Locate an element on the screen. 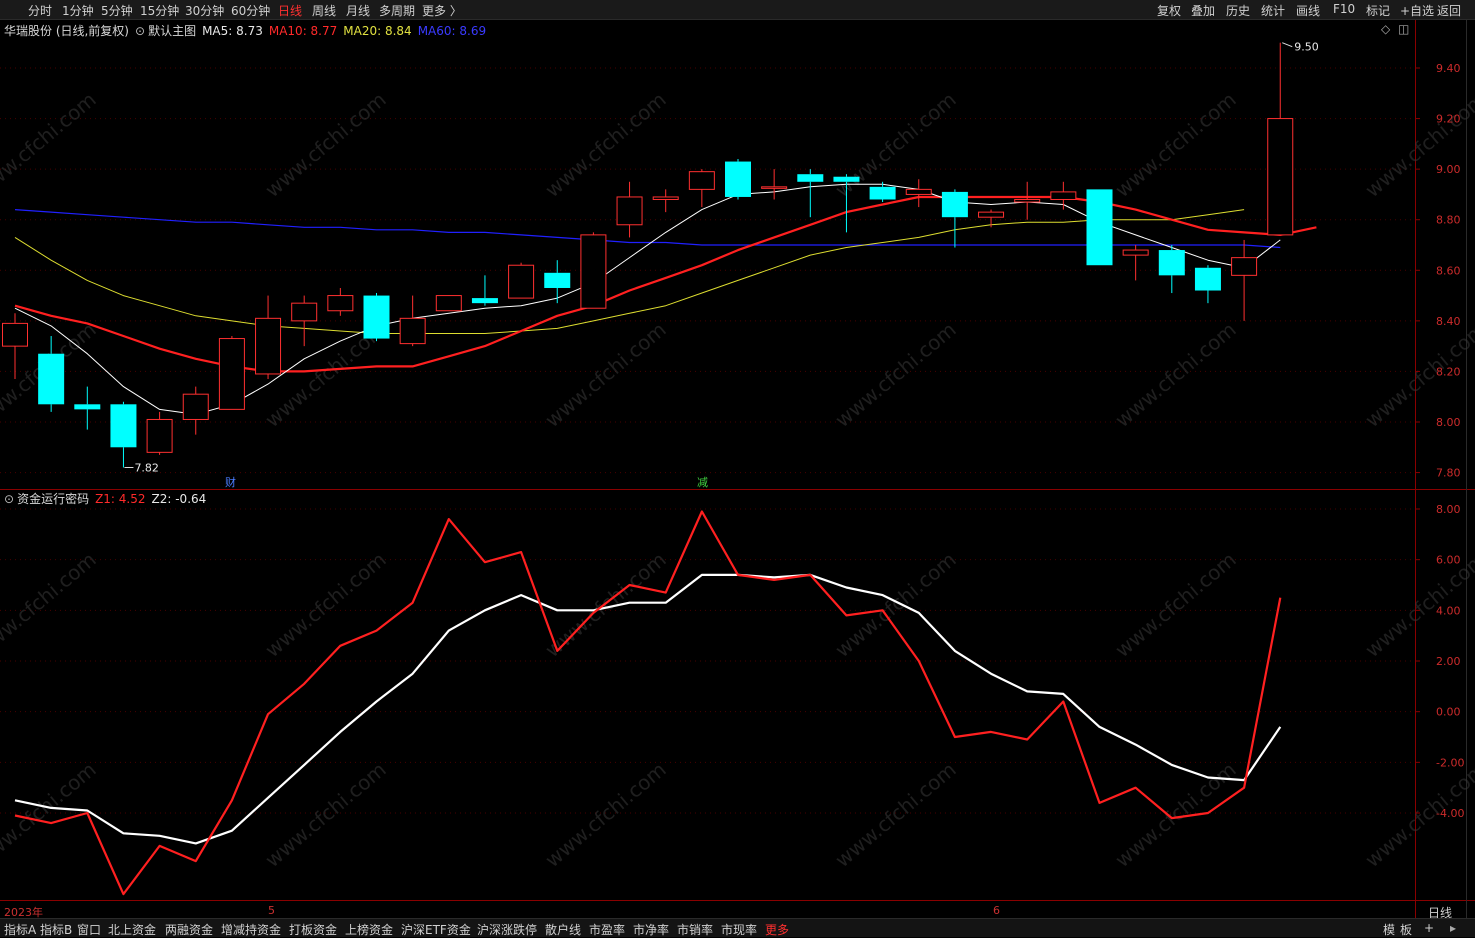  add-tab-button: + is located at coordinates (1429, 928).